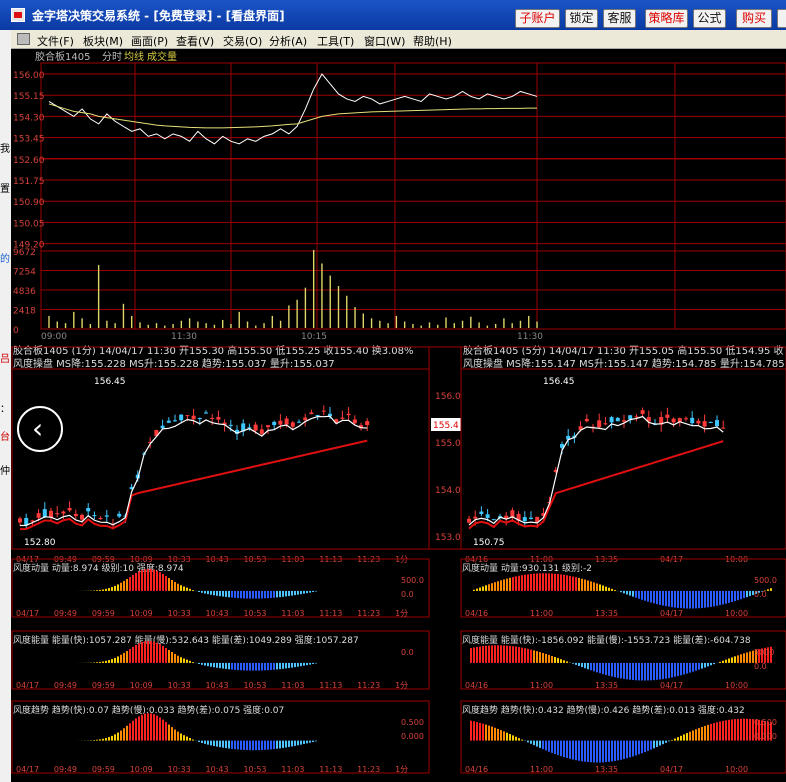 Image resolution: width=786 pixels, height=782 pixels. Describe the element at coordinates (29, 118) in the screenshot. I see `price-tick-label: 154.30` at that location.